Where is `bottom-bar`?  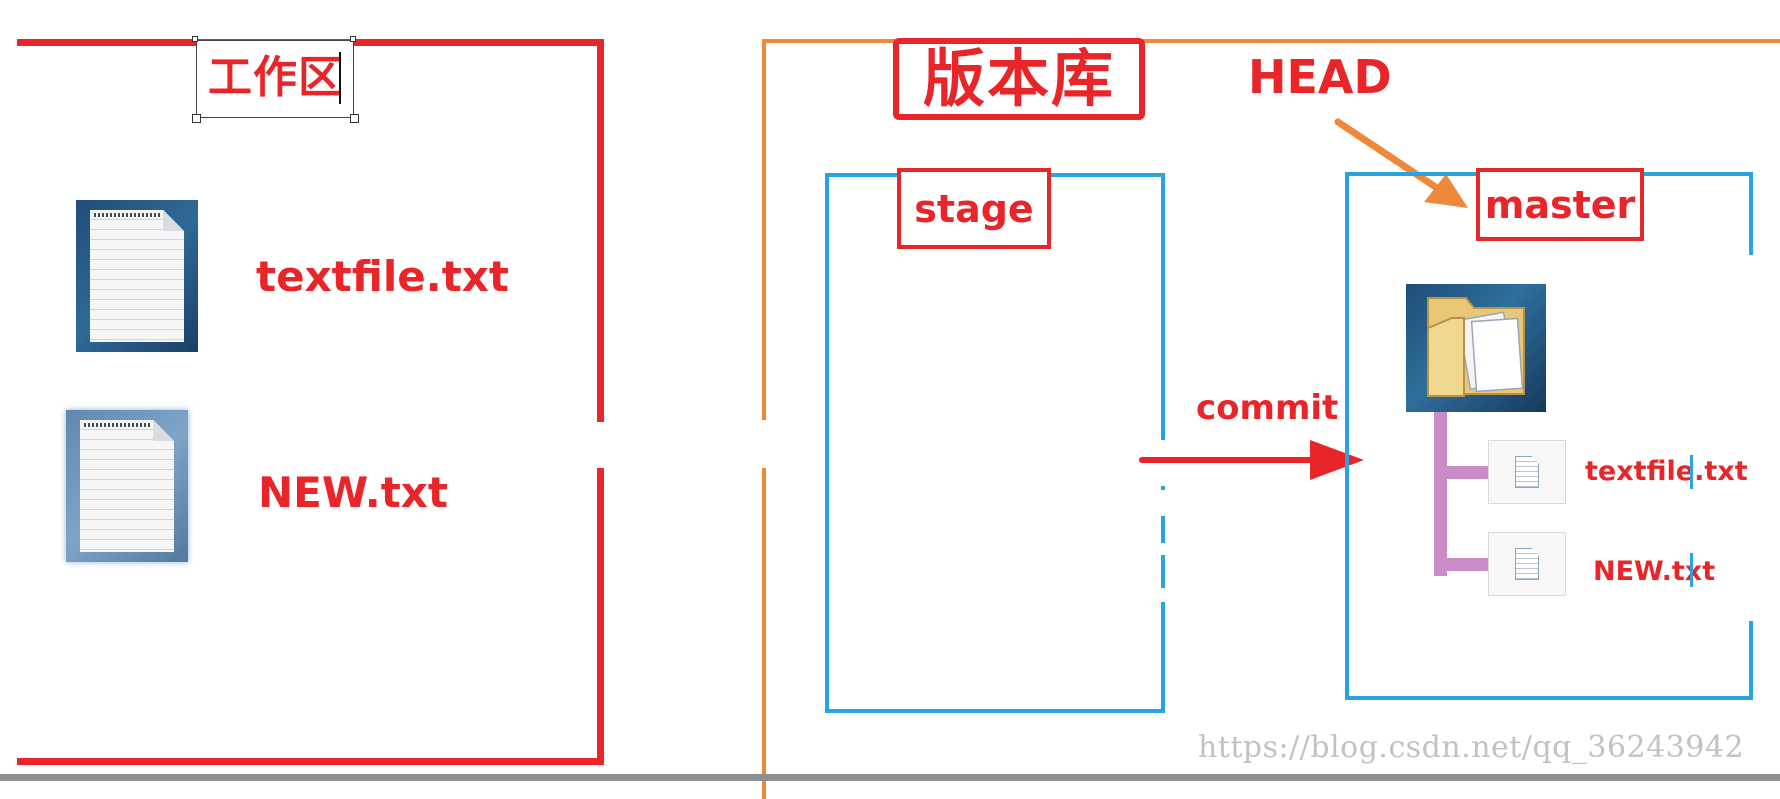
bottom-bar is located at coordinates (890, 777).